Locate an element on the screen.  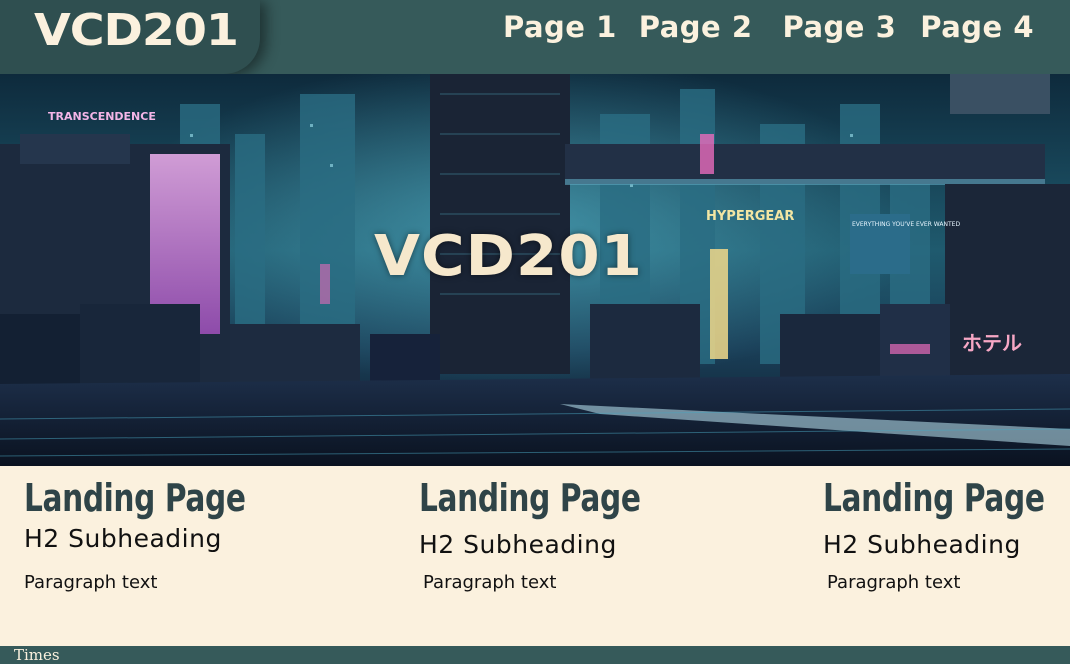
logo-container: VCD201 is located at coordinates (130, 37).